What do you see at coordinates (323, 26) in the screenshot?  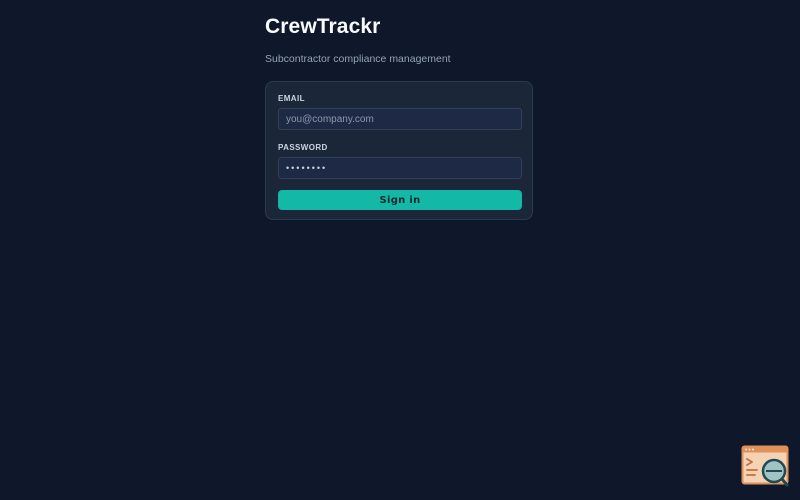 I see `app-title: CrewTrackr` at bounding box center [323, 26].